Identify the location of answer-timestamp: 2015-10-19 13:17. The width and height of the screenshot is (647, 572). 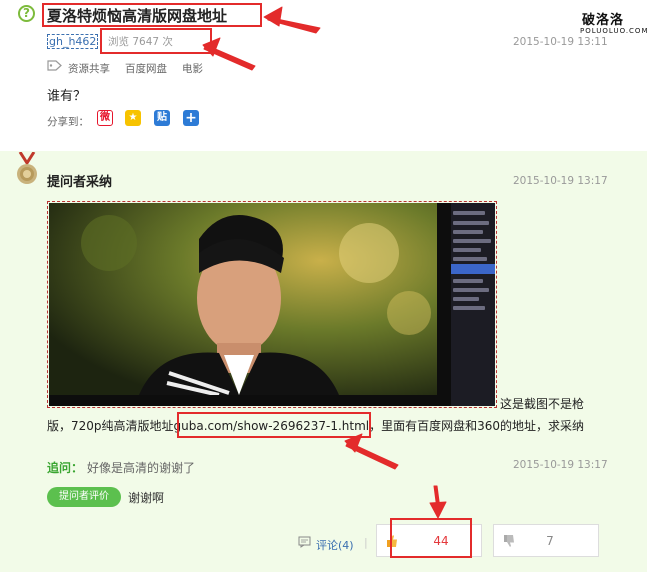
(560, 181).